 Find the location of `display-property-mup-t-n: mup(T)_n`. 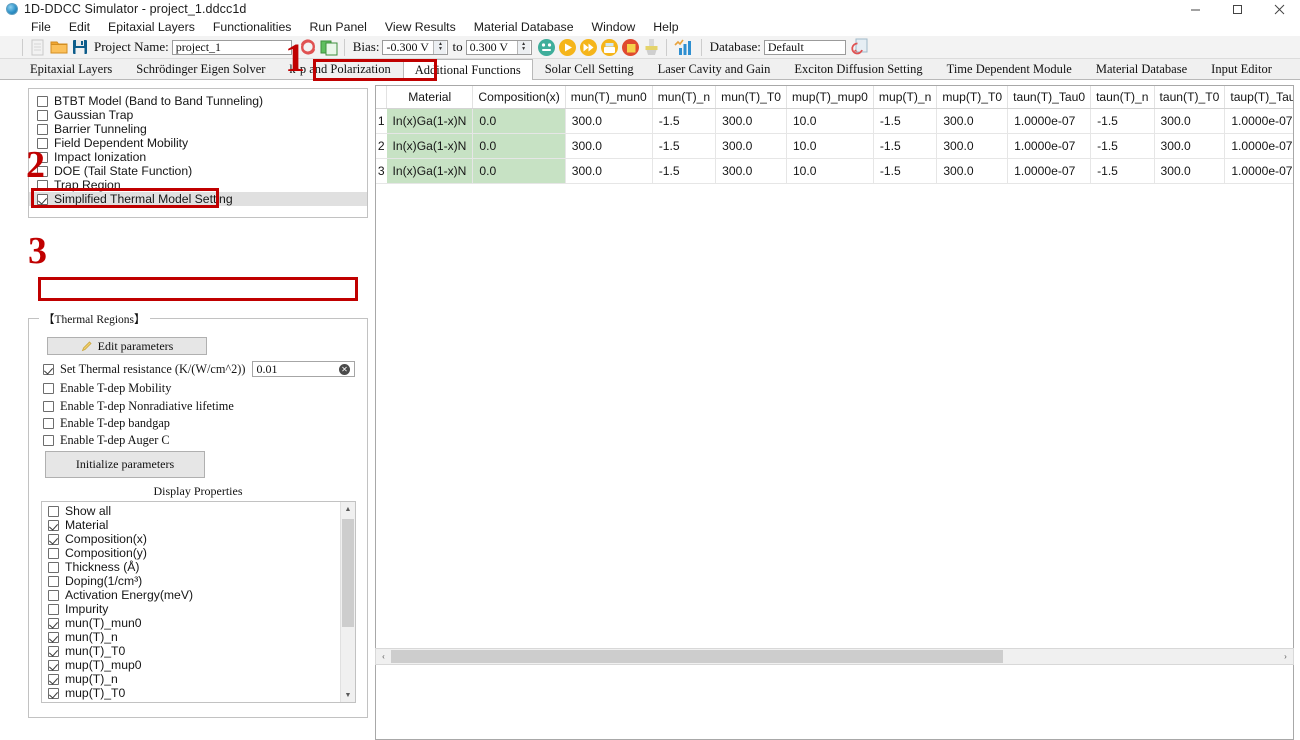

display-property-mup-t-n: mup(T)_n is located at coordinates (191, 679).